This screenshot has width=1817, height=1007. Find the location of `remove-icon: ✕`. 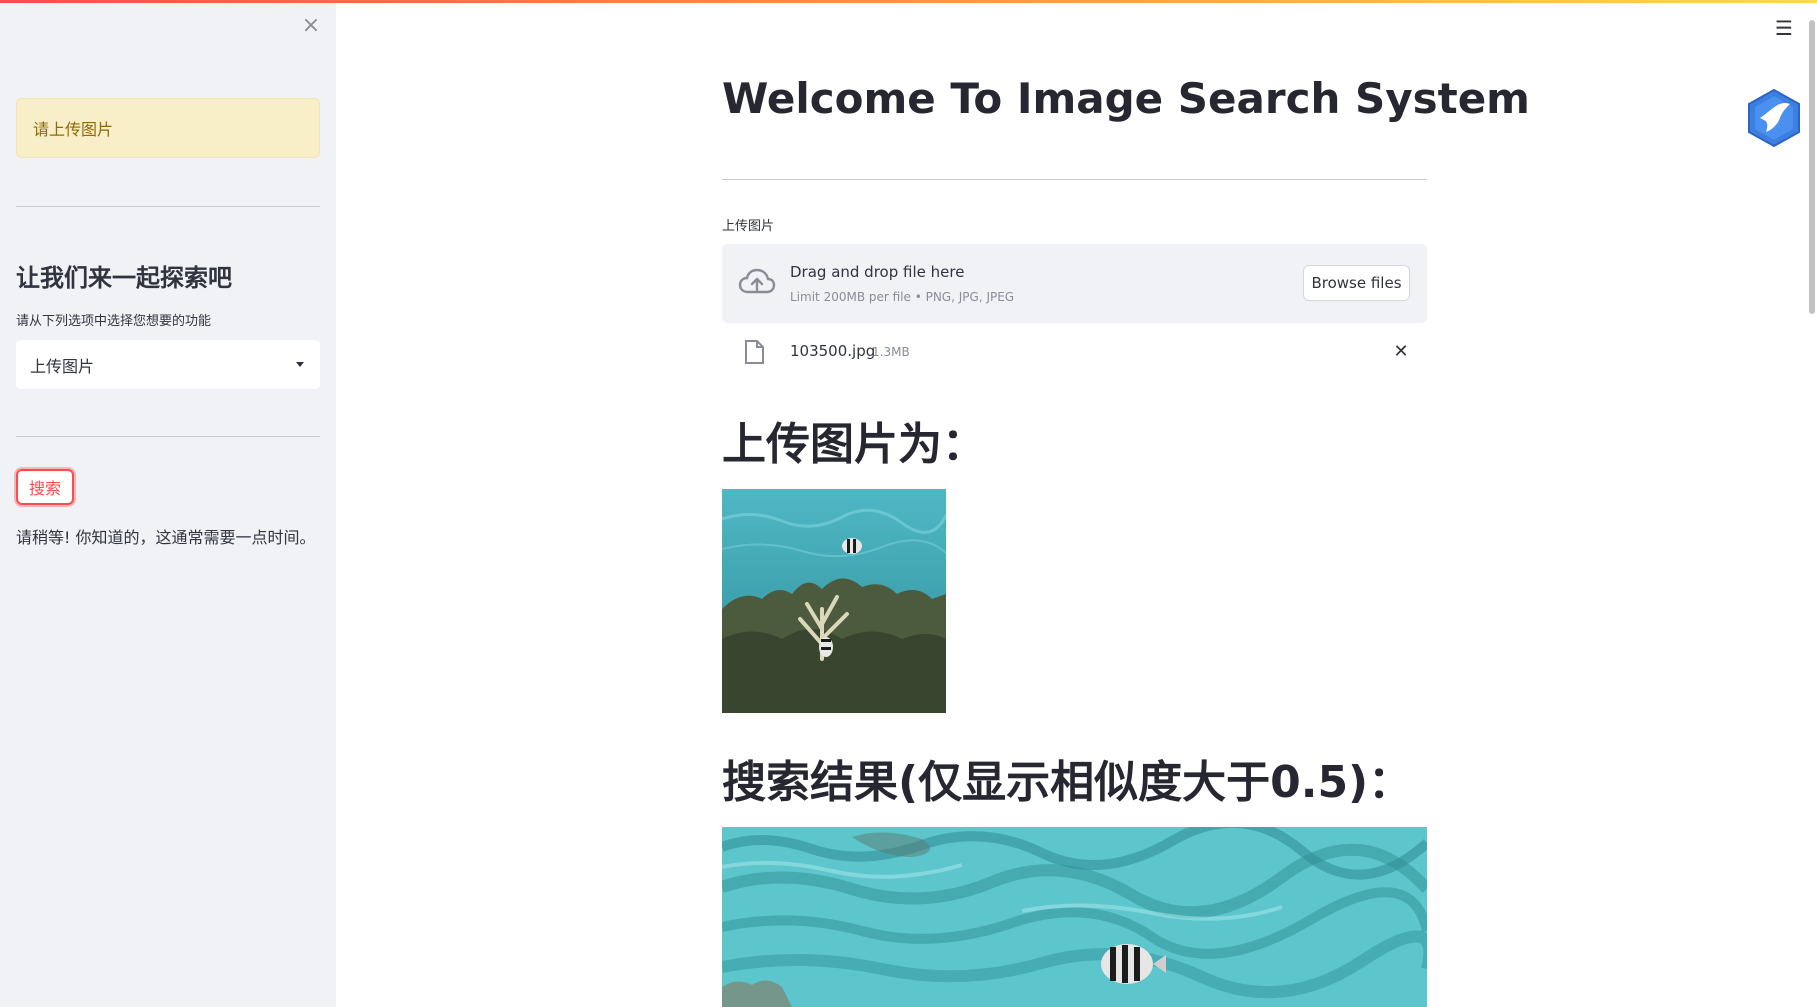

remove-icon: ✕ is located at coordinates (1401, 351).